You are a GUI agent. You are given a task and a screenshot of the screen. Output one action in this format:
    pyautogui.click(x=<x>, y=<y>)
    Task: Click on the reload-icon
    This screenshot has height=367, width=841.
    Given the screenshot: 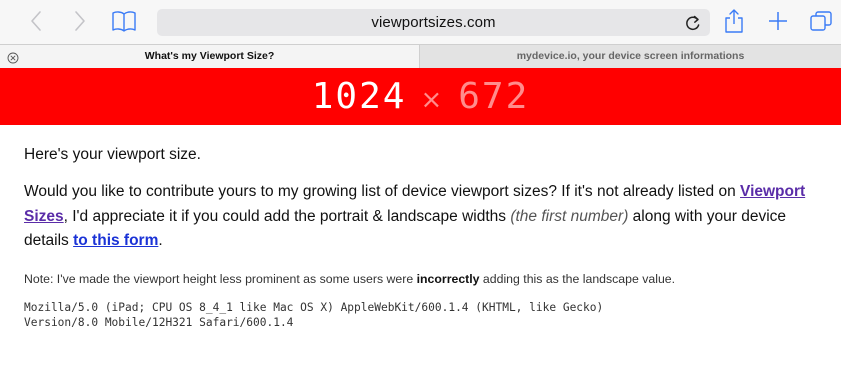 What is the action you would take?
    pyautogui.click(x=693, y=22)
    